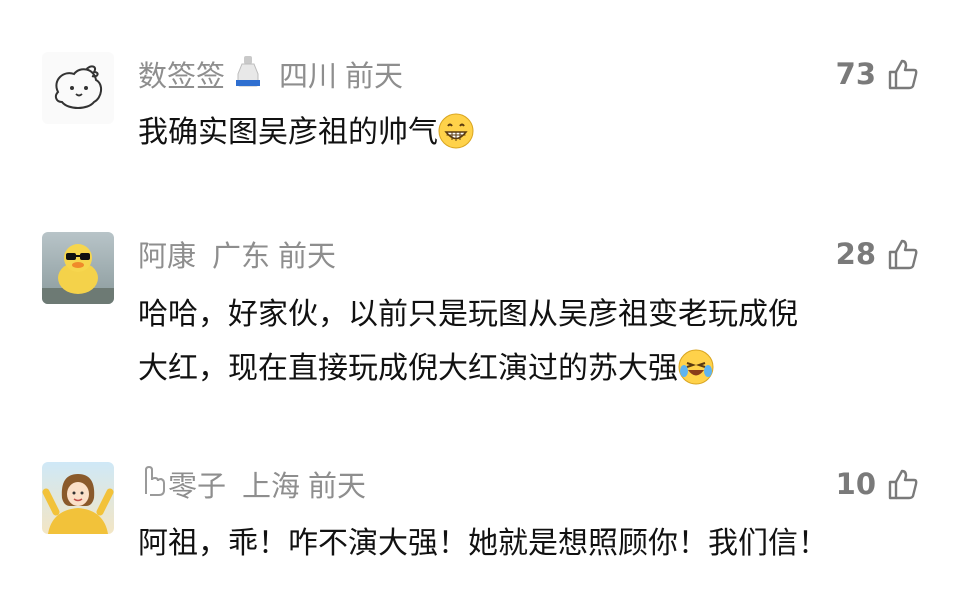 The width and height of the screenshot is (960, 606). Describe the element at coordinates (167, 254) in the screenshot. I see `username: 阿康` at that location.